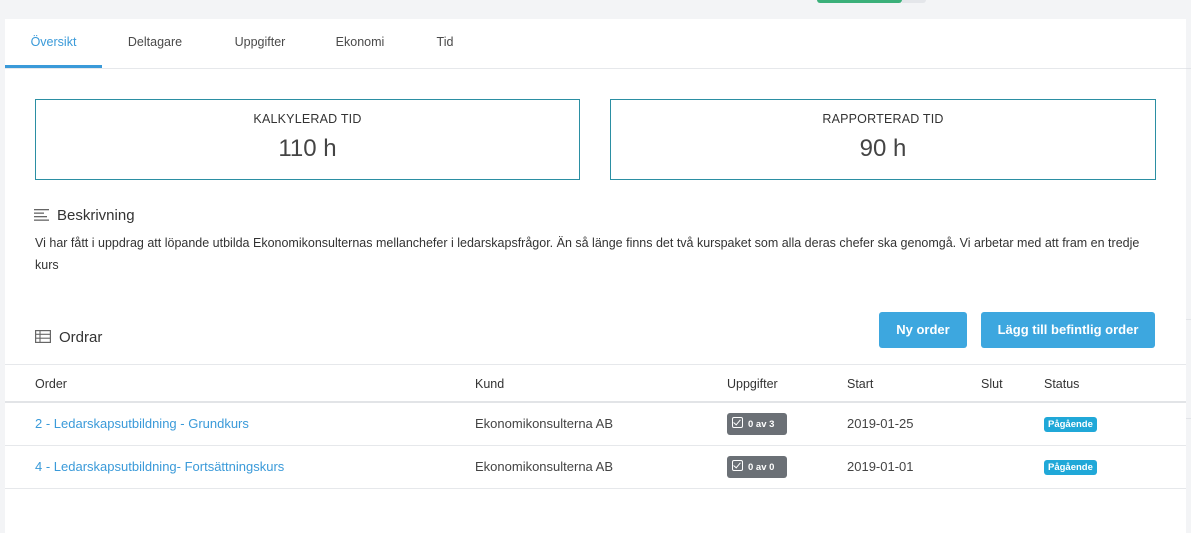 This screenshot has width=1191, height=533. Describe the element at coordinates (81, 337) in the screenshot. I see `orders-title: Ordrar` at that location.